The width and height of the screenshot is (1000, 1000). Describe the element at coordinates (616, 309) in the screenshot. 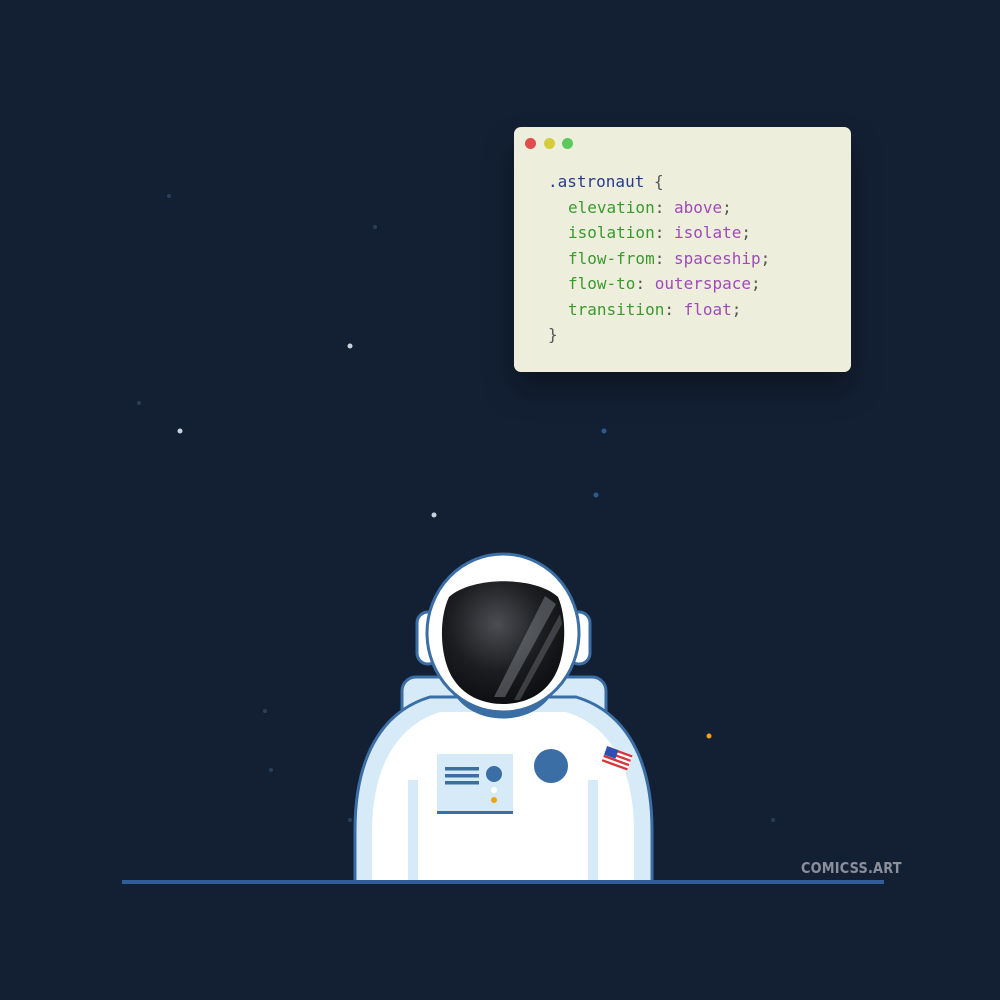

I see `css-property: transition` at that location.